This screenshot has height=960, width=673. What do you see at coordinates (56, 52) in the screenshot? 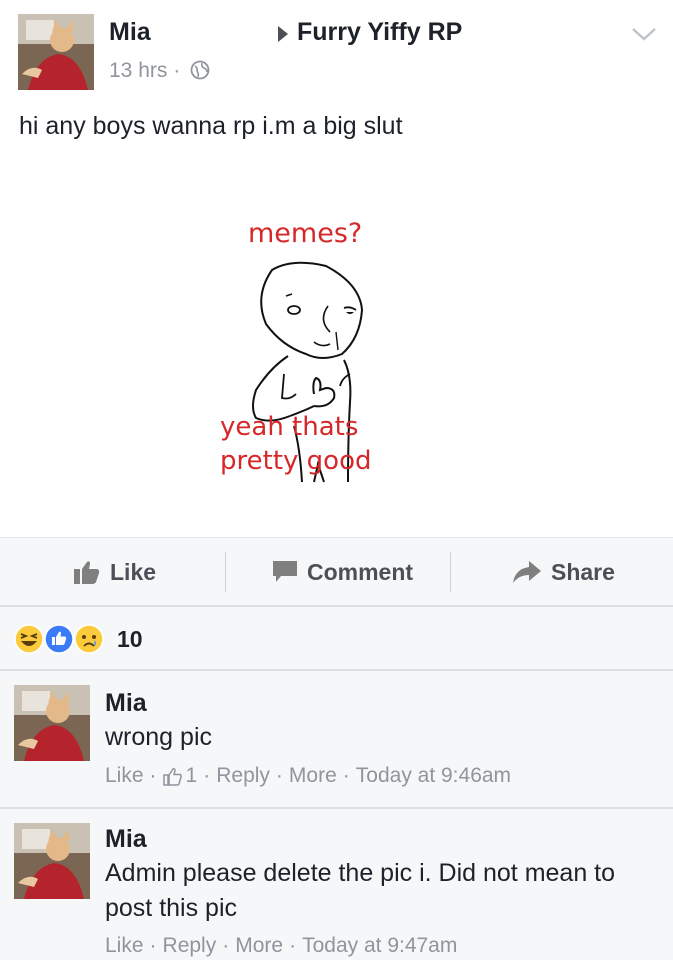
I see `author-avatar` at bounding box center [56, 52].